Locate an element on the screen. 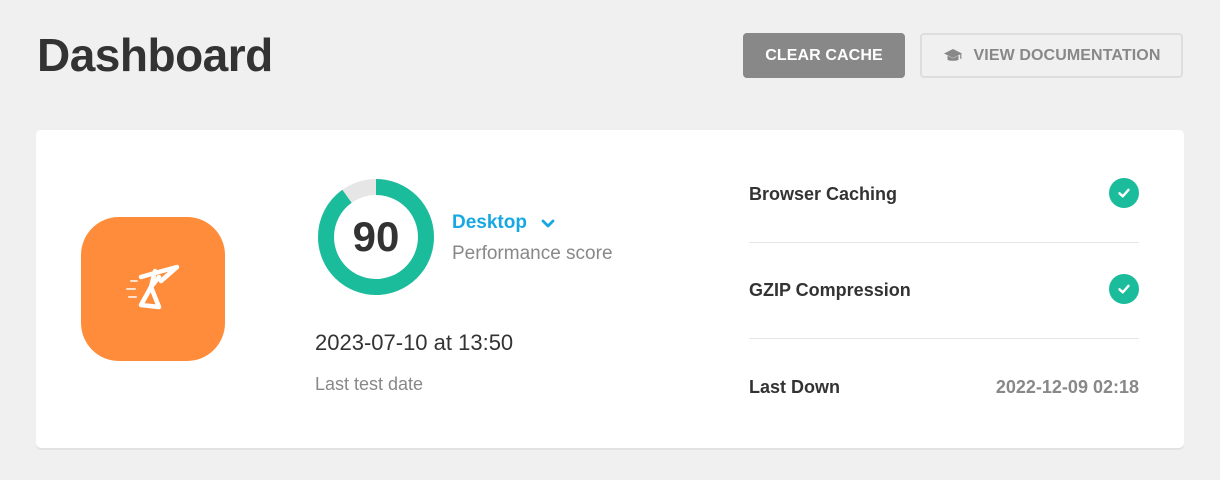  last-test-date-label: Last test date is located at coordinates (369, 384).